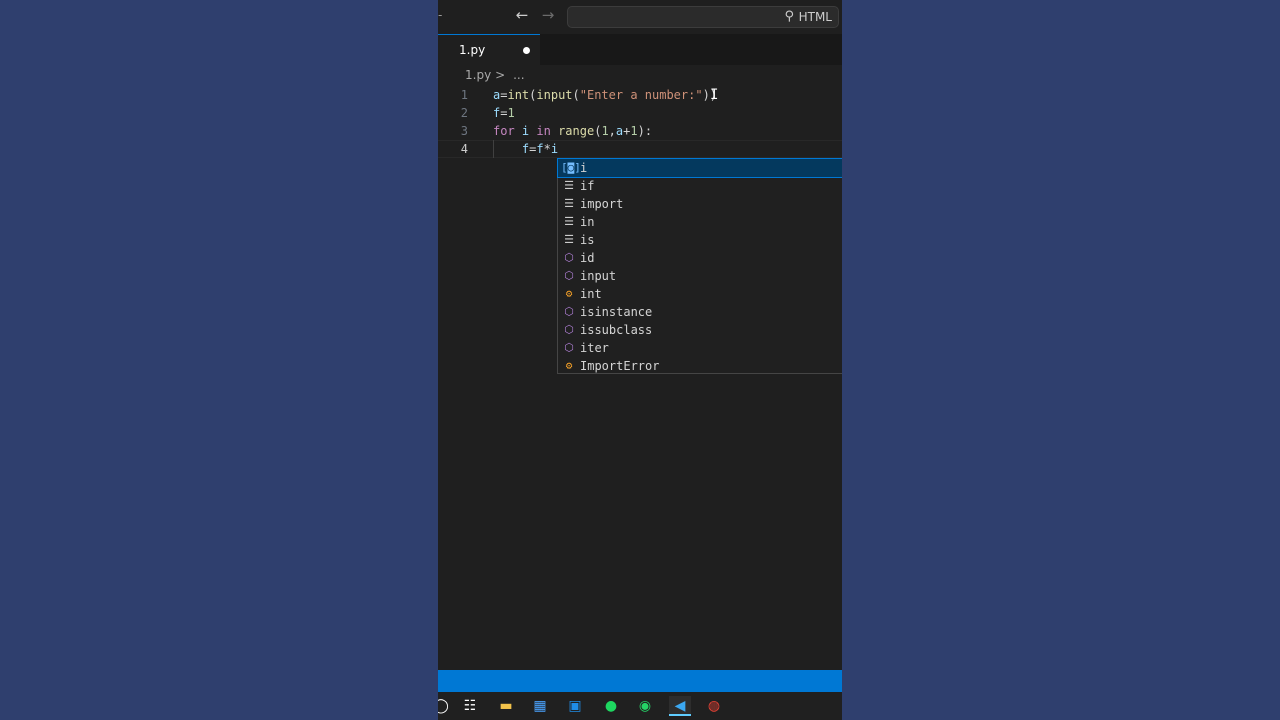 The height and width of the screenshot is (720, 1280). I want to click on chrome-icon: ◍, so click(714, 706).